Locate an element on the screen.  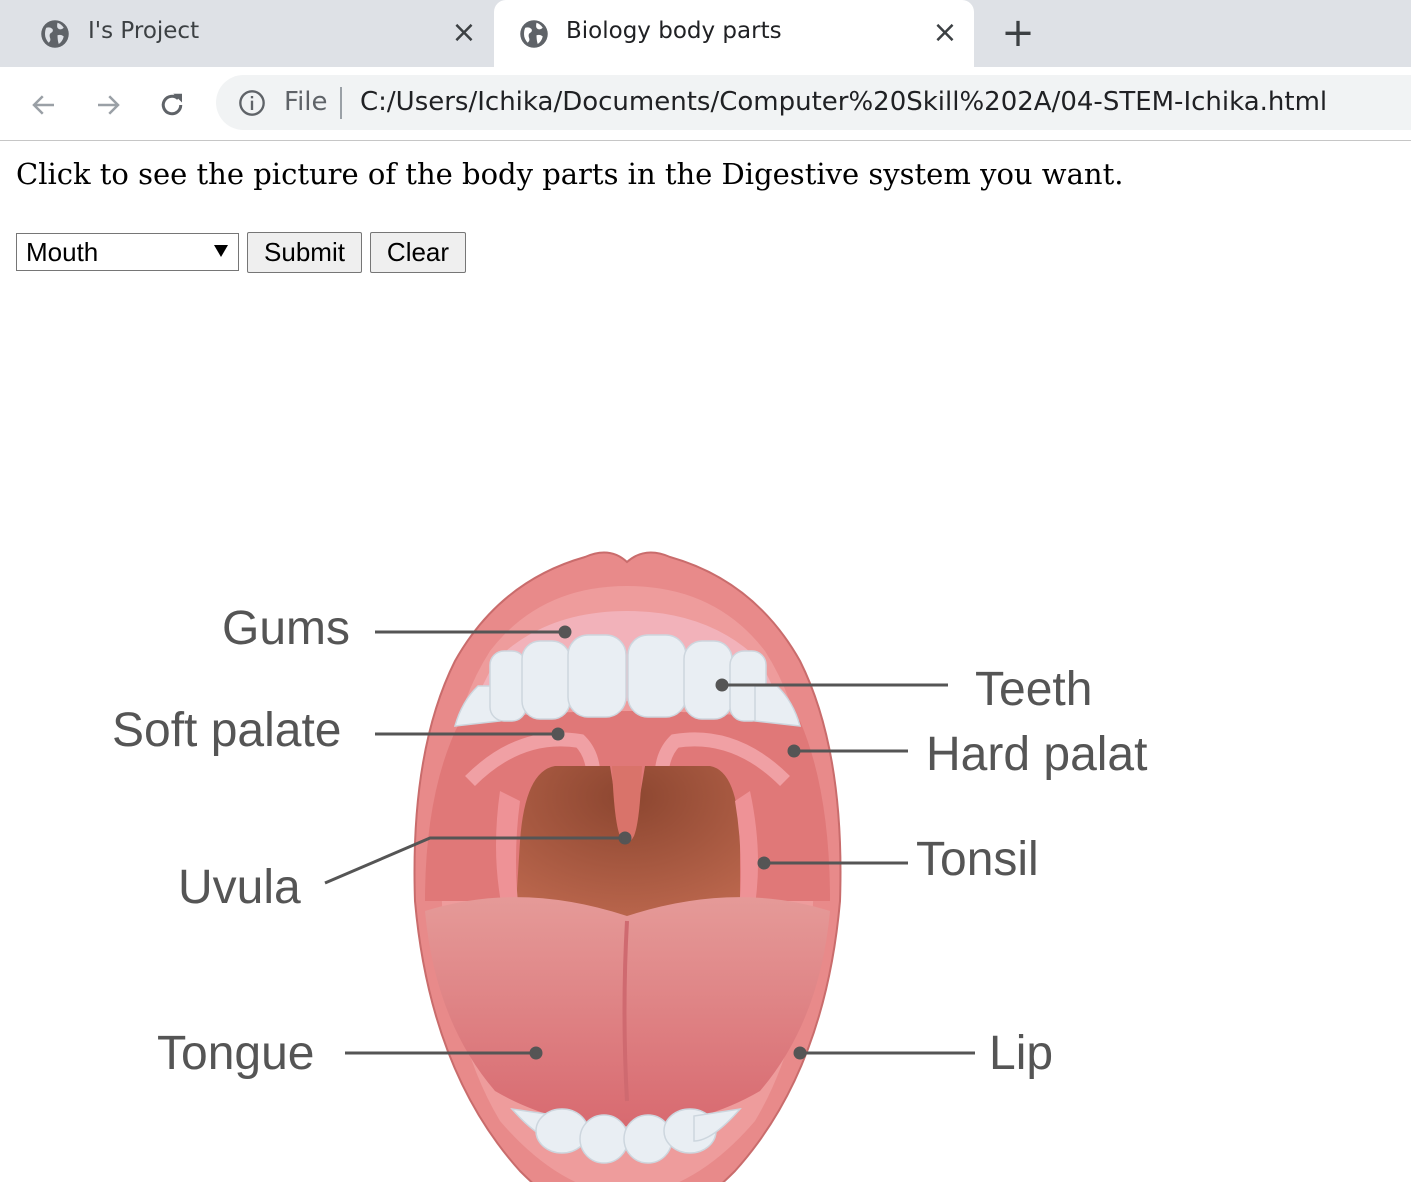
tab-biology-body-parts: Biology body parts × is located at coordinates (734, 33).